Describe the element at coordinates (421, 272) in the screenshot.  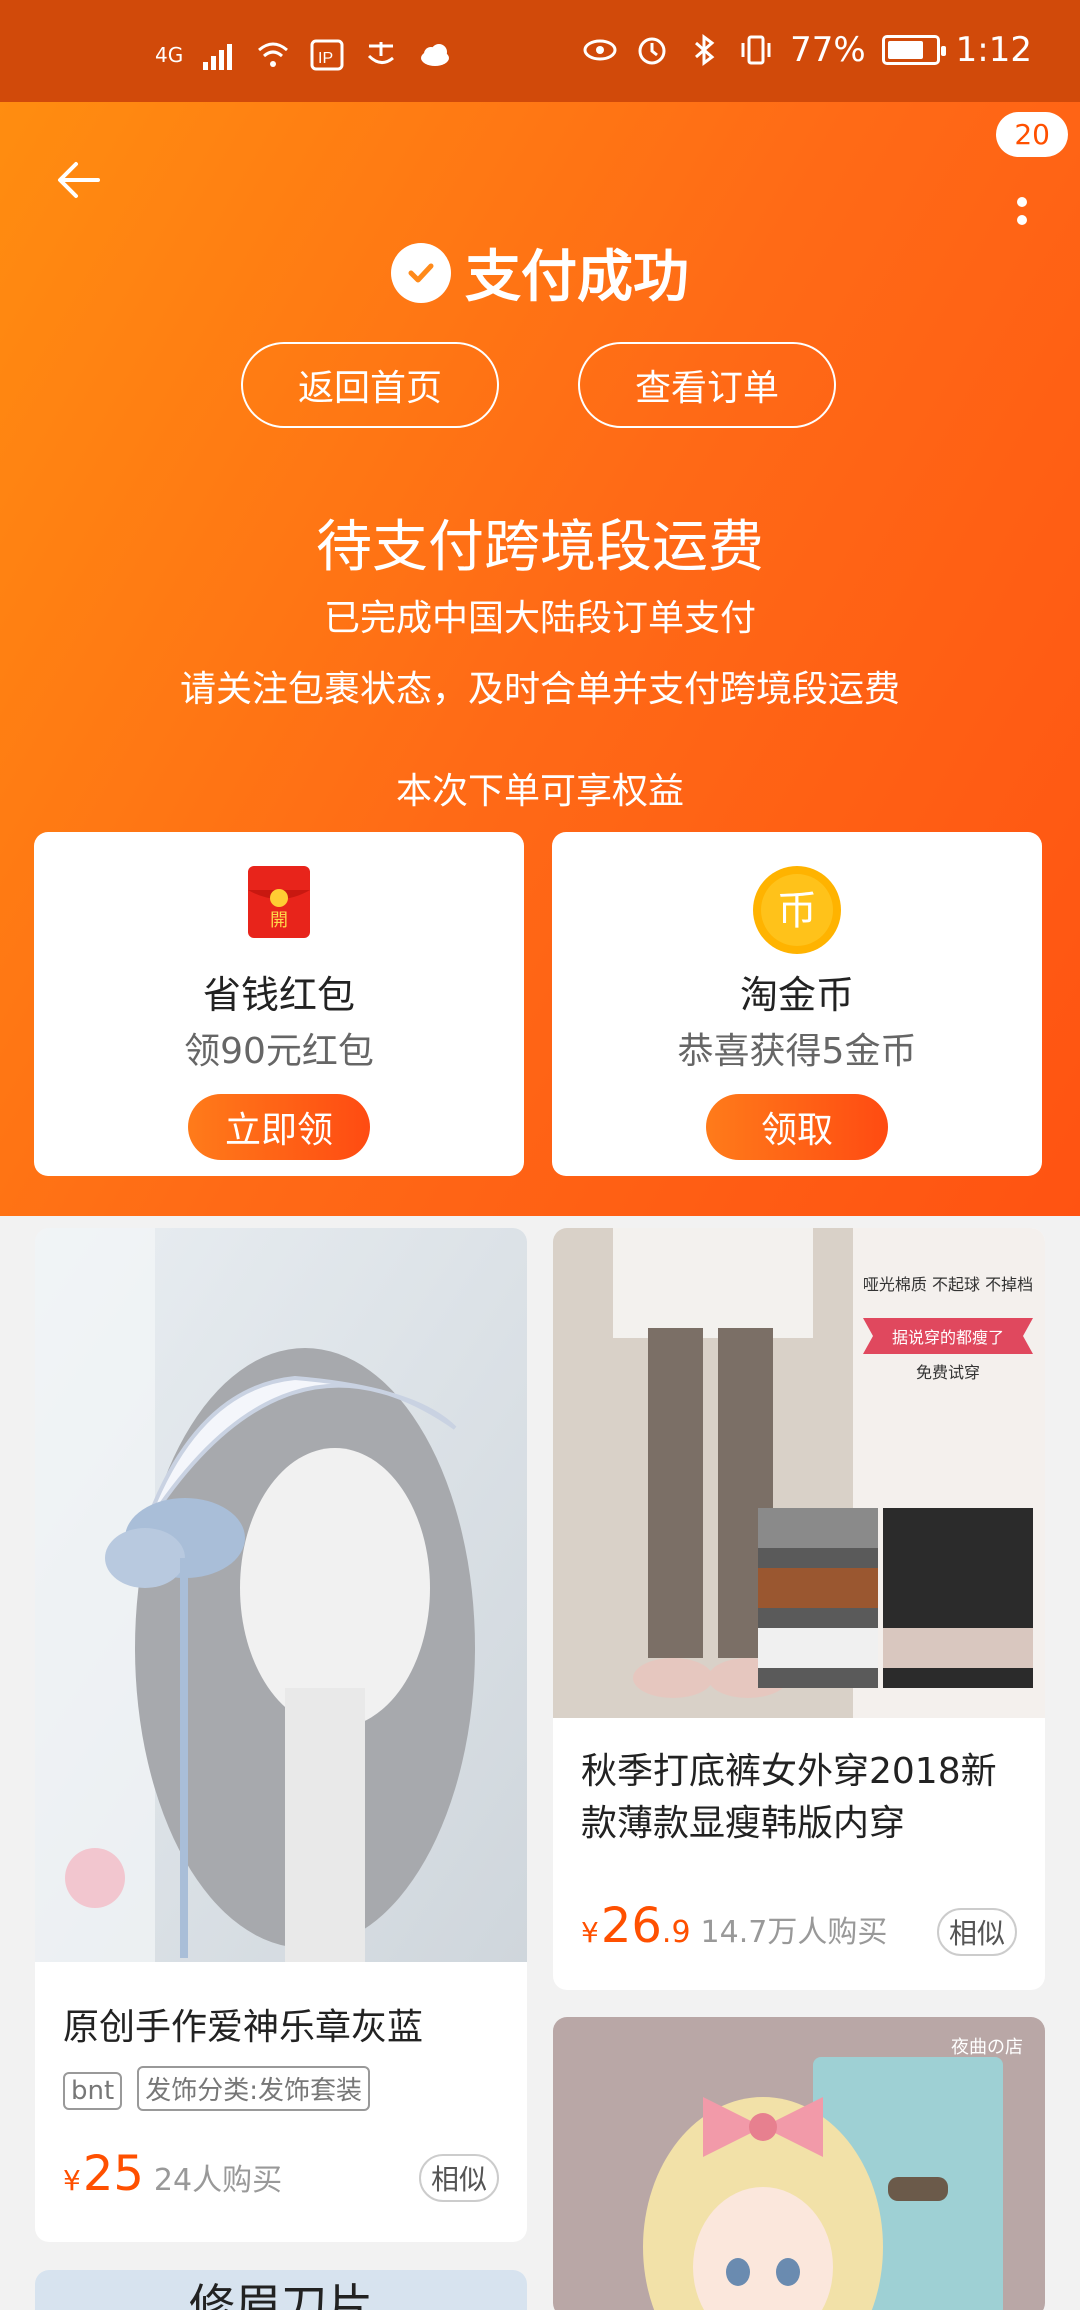
I see `check-circle-icon` at that location.